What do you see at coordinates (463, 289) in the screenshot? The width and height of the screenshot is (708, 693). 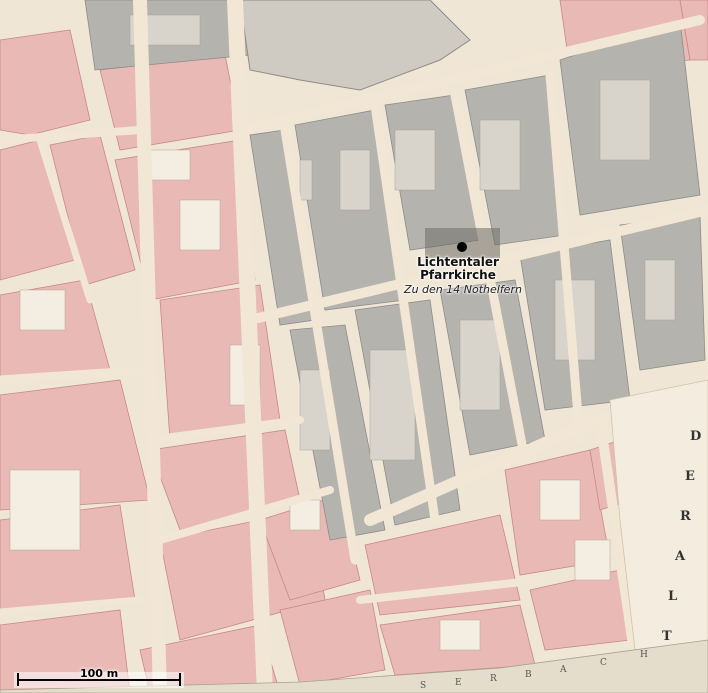 I see `church-dedication-label: Zu den 14 Nothelfern` at bounding box center [463, 289].